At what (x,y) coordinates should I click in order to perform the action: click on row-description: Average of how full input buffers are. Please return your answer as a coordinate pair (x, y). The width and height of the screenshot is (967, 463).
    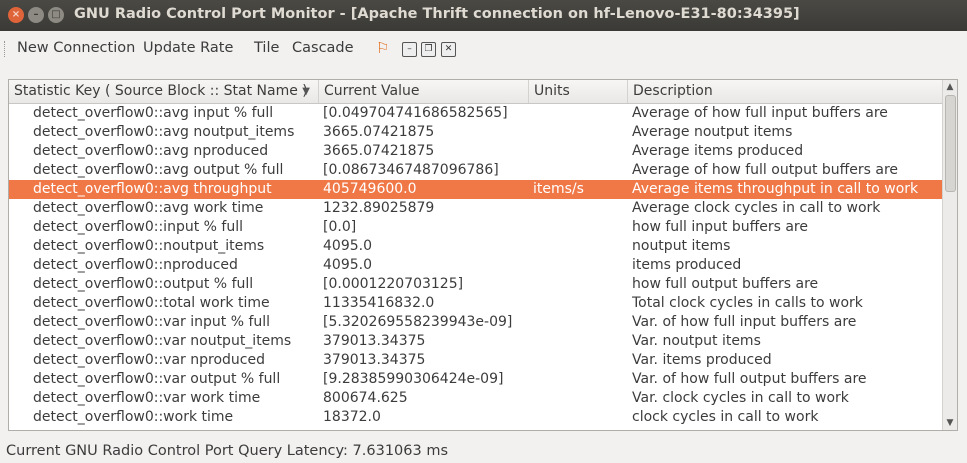
    Looking at the image, I should click on (760, 113).